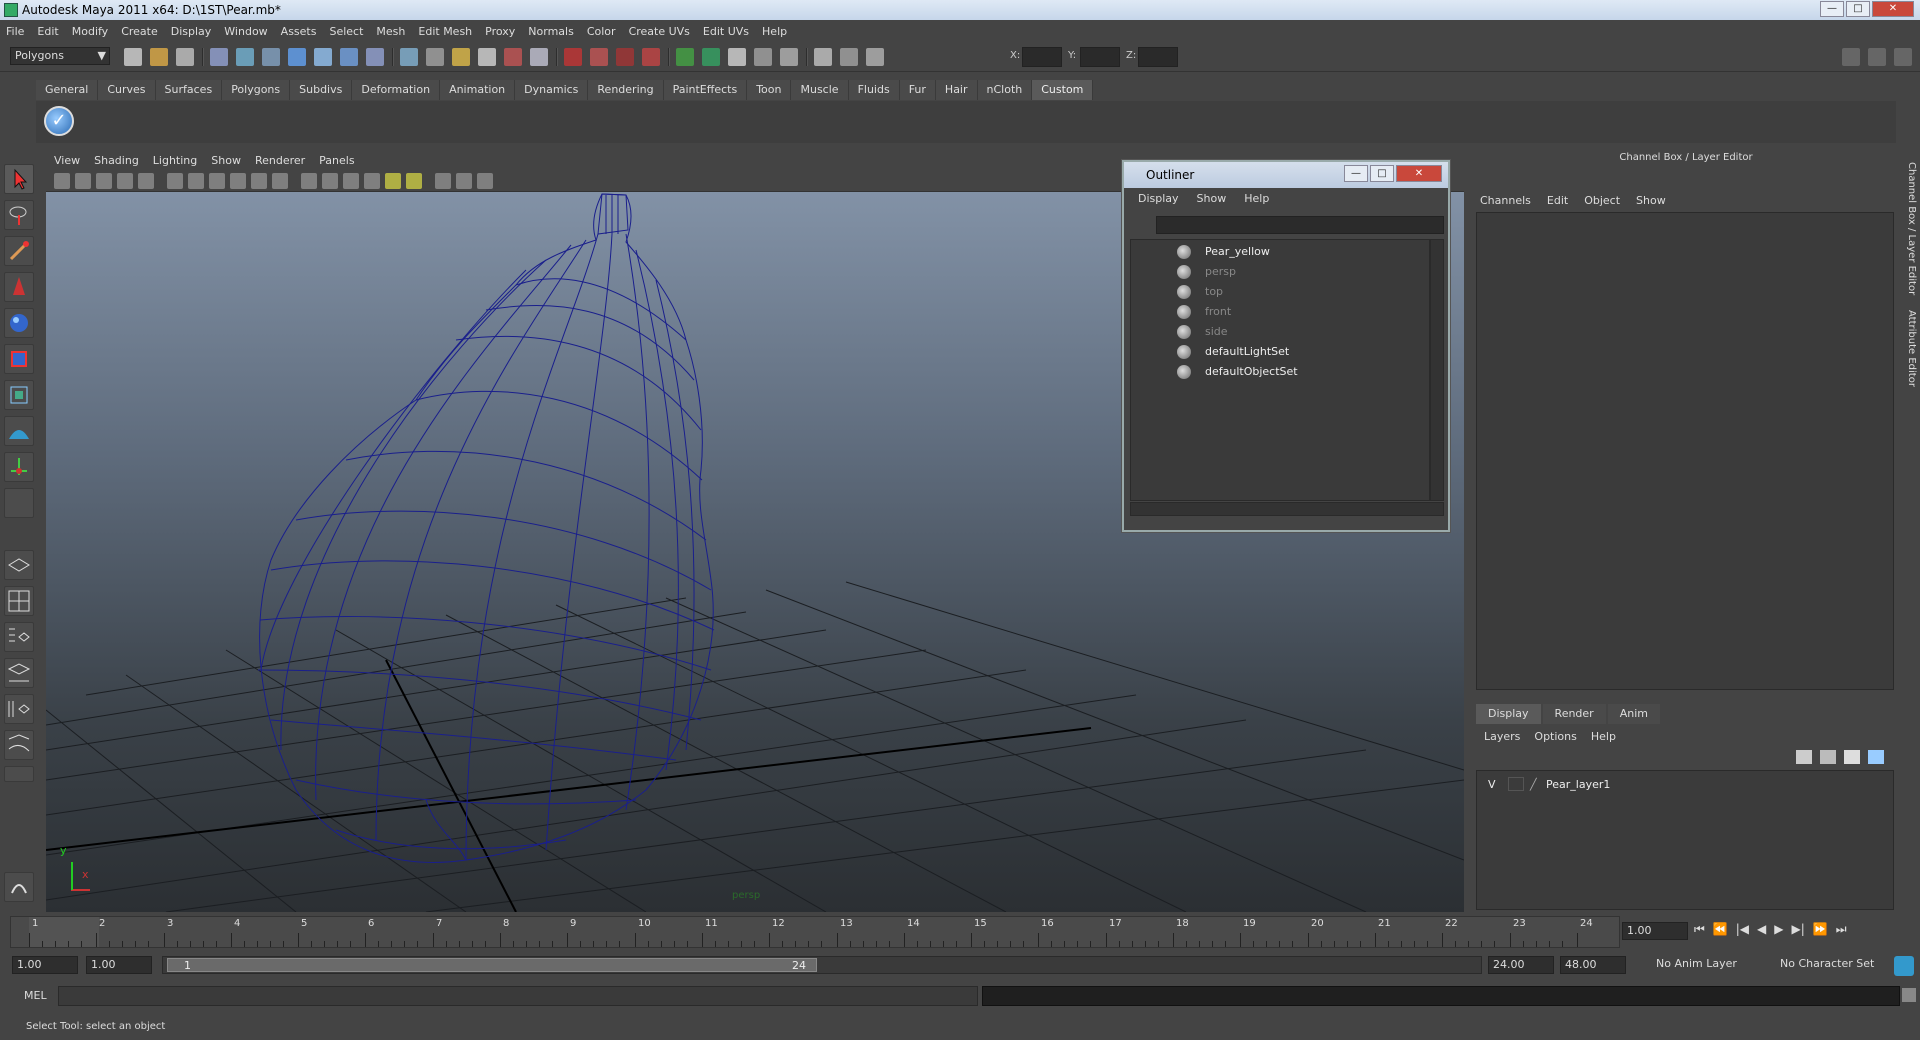  Describe the element at coordinates (83, 181) in the screenshot. I see `camera-attributes-icon` at that location.